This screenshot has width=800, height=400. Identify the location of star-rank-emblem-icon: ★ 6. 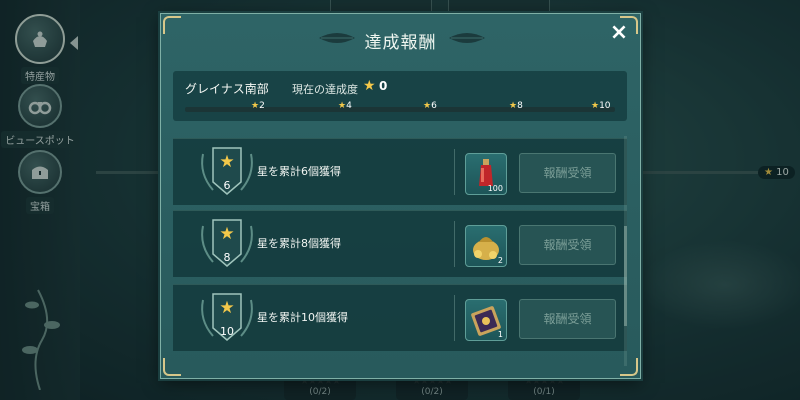
(227, 173).